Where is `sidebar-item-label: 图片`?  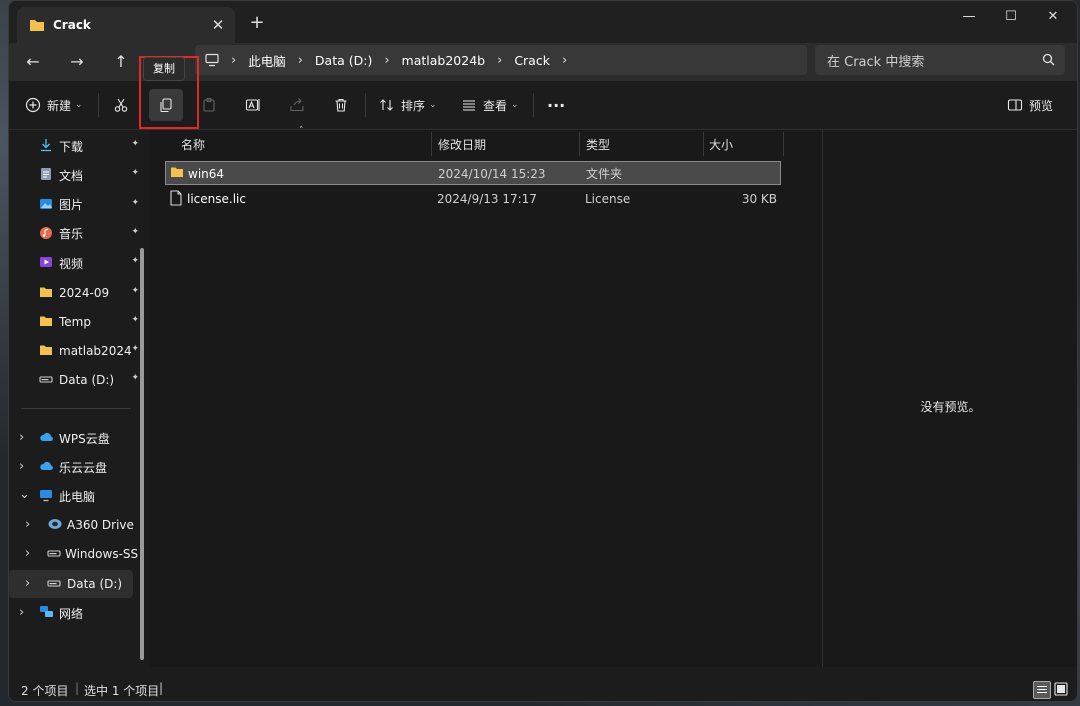 sidebar-item-label: 图片 is located at coordinates (71, 205).